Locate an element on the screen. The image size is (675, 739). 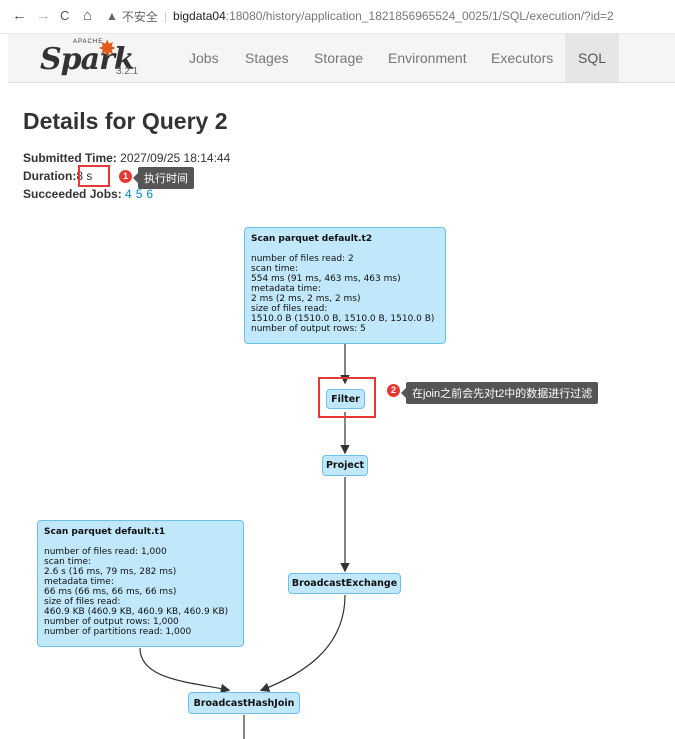
broadcast-hash-join-node: BroadcastHashJoin is located at coordinates (244, 703).